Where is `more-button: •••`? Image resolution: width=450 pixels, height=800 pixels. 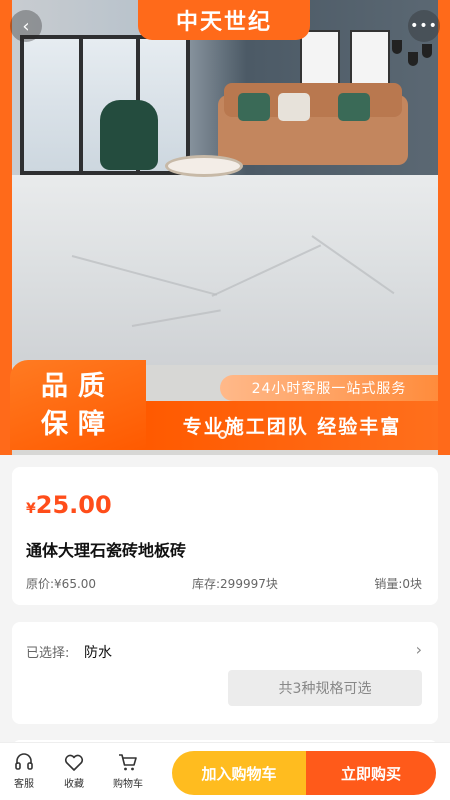 more-button: ••• is located at coordinates (424, 26).